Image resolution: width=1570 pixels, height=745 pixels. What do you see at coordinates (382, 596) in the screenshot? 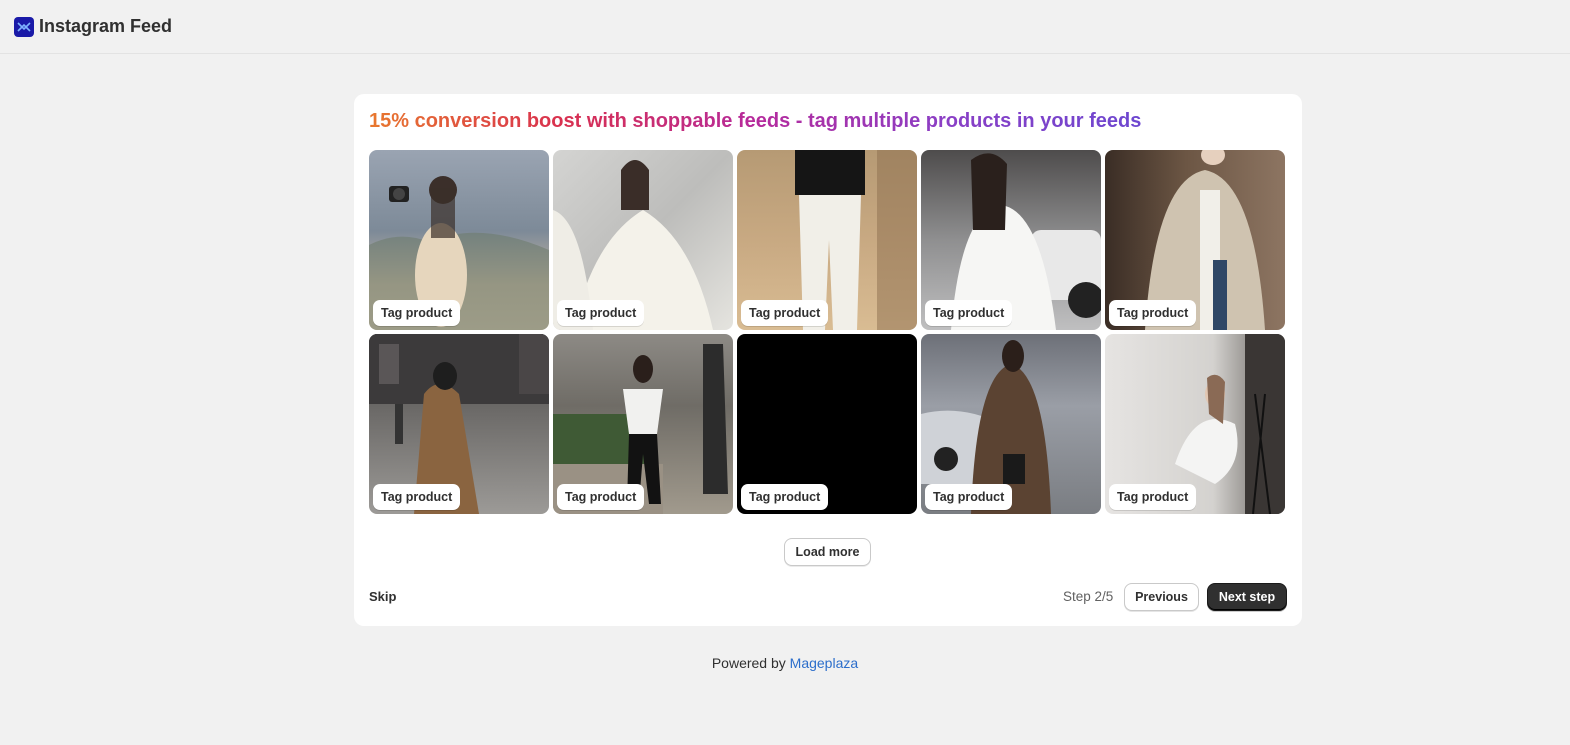
I see `skip-button: Skip` at bounding box center [382, 596].